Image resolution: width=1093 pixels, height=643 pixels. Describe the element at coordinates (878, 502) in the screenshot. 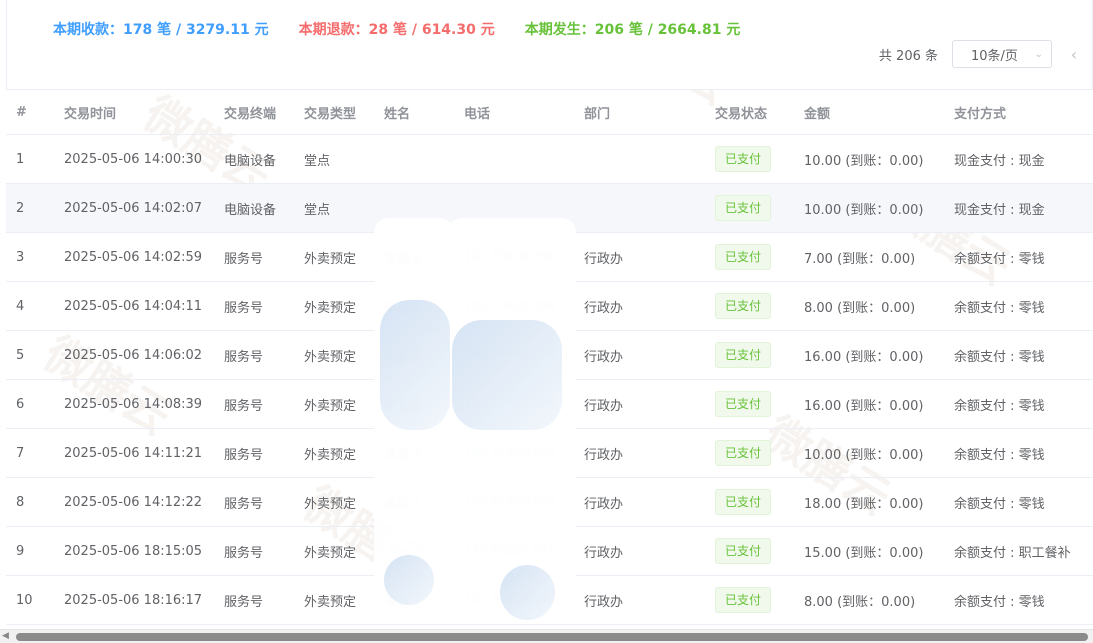

I see `cell-amount: 18.00 (到账：0.00)` at that location.